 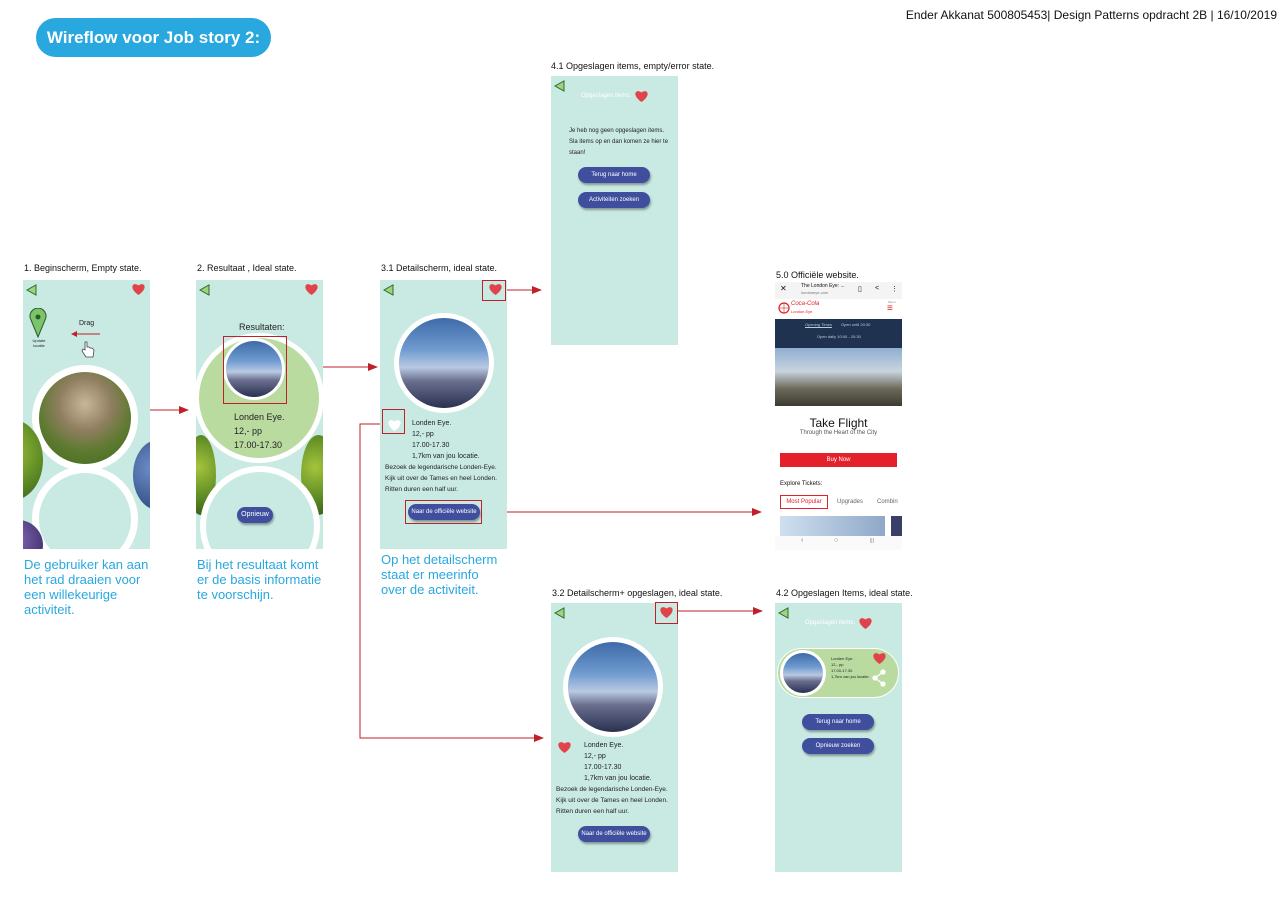 What do you see at coordinates (804, 502) in the screenshot?
I see `tab-most-popular: Most Popular` at bounding box center [804, 502].